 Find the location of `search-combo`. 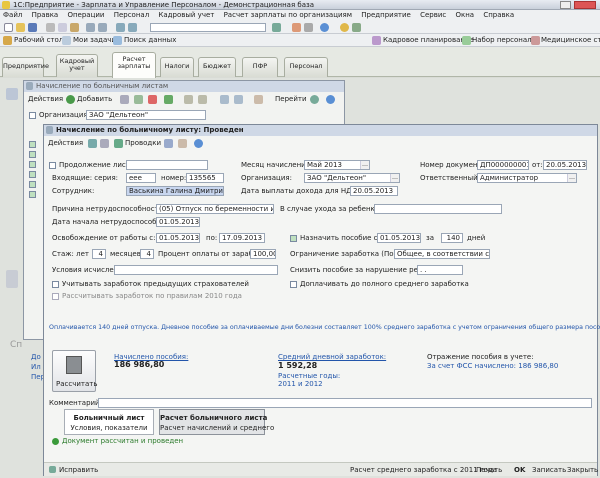

search-combo is located at coordinates (208, 27).